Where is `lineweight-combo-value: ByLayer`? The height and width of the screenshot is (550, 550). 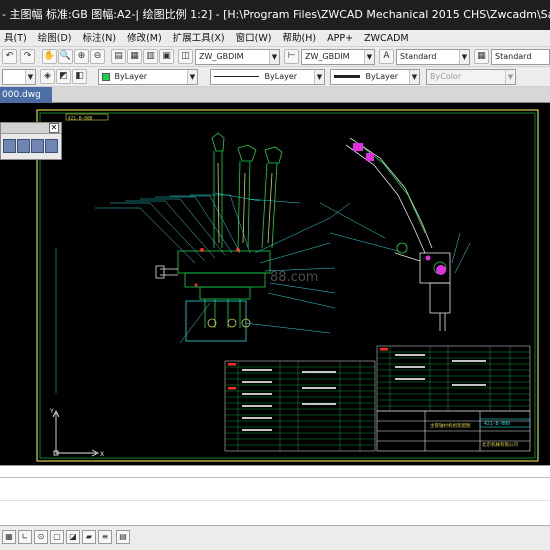
lineweight-combo-value: ByLayer is located at coordinates (382, 76).